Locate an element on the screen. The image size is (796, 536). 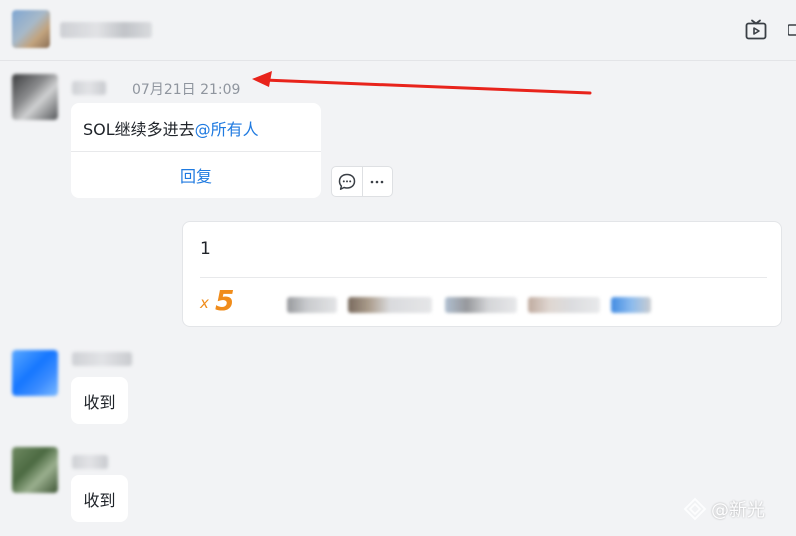
count-prefix: x is located at coordinates (204, 303).